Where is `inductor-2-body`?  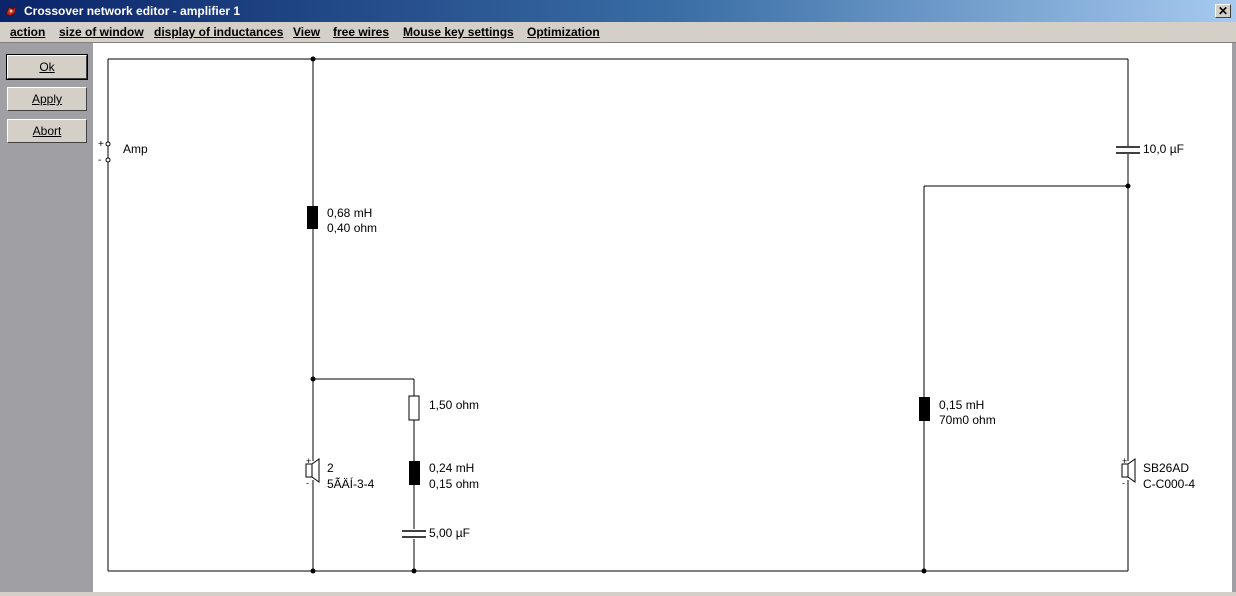
inductor-2-body is located at coordinates (414, 473).